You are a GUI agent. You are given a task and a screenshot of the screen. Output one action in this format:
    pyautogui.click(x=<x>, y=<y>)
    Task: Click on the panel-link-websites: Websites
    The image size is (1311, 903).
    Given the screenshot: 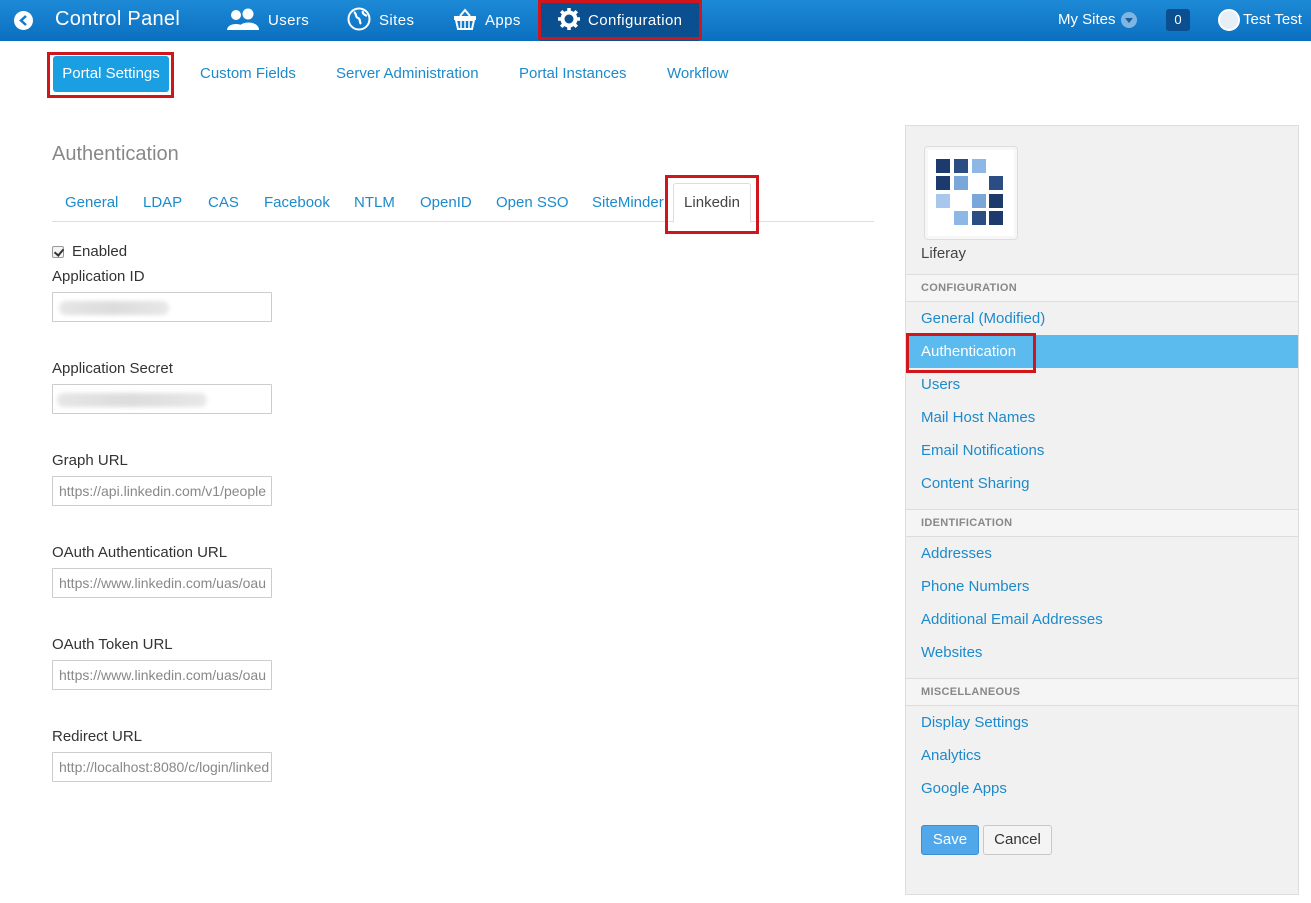 What is the action you would take?
    pyautogui.click(x=951, y=652)
    